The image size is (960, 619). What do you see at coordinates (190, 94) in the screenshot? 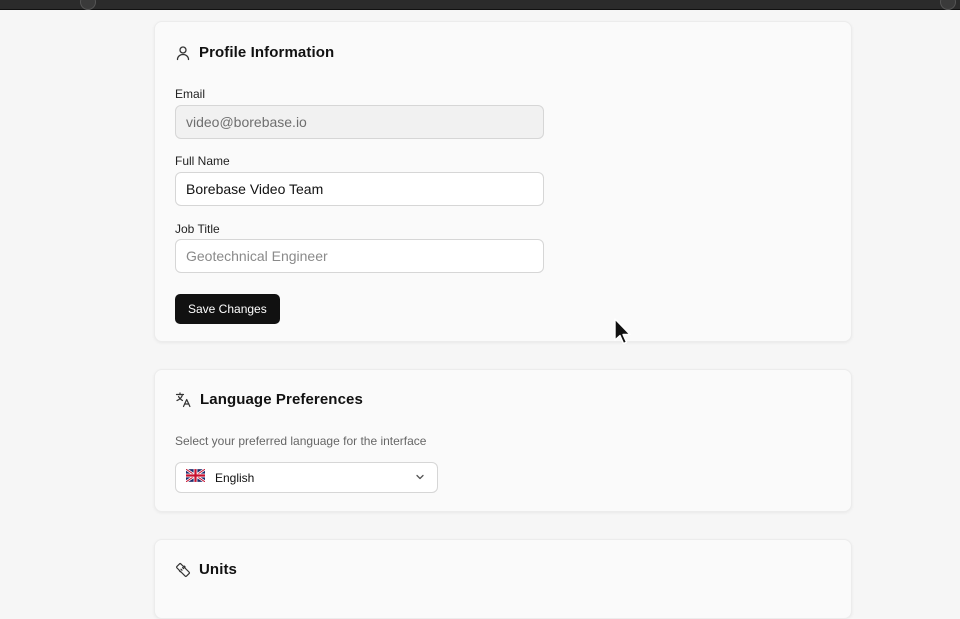
I see `email-label: Email` at bounding box center [190, 94].